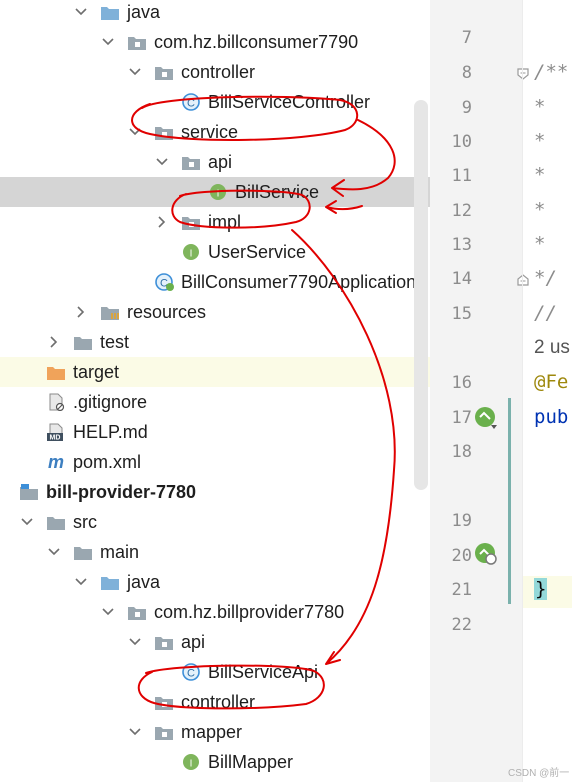  Describe the element at coordinates (210, 132) in the screenshot. I see `tree-item-label: service` at that location.